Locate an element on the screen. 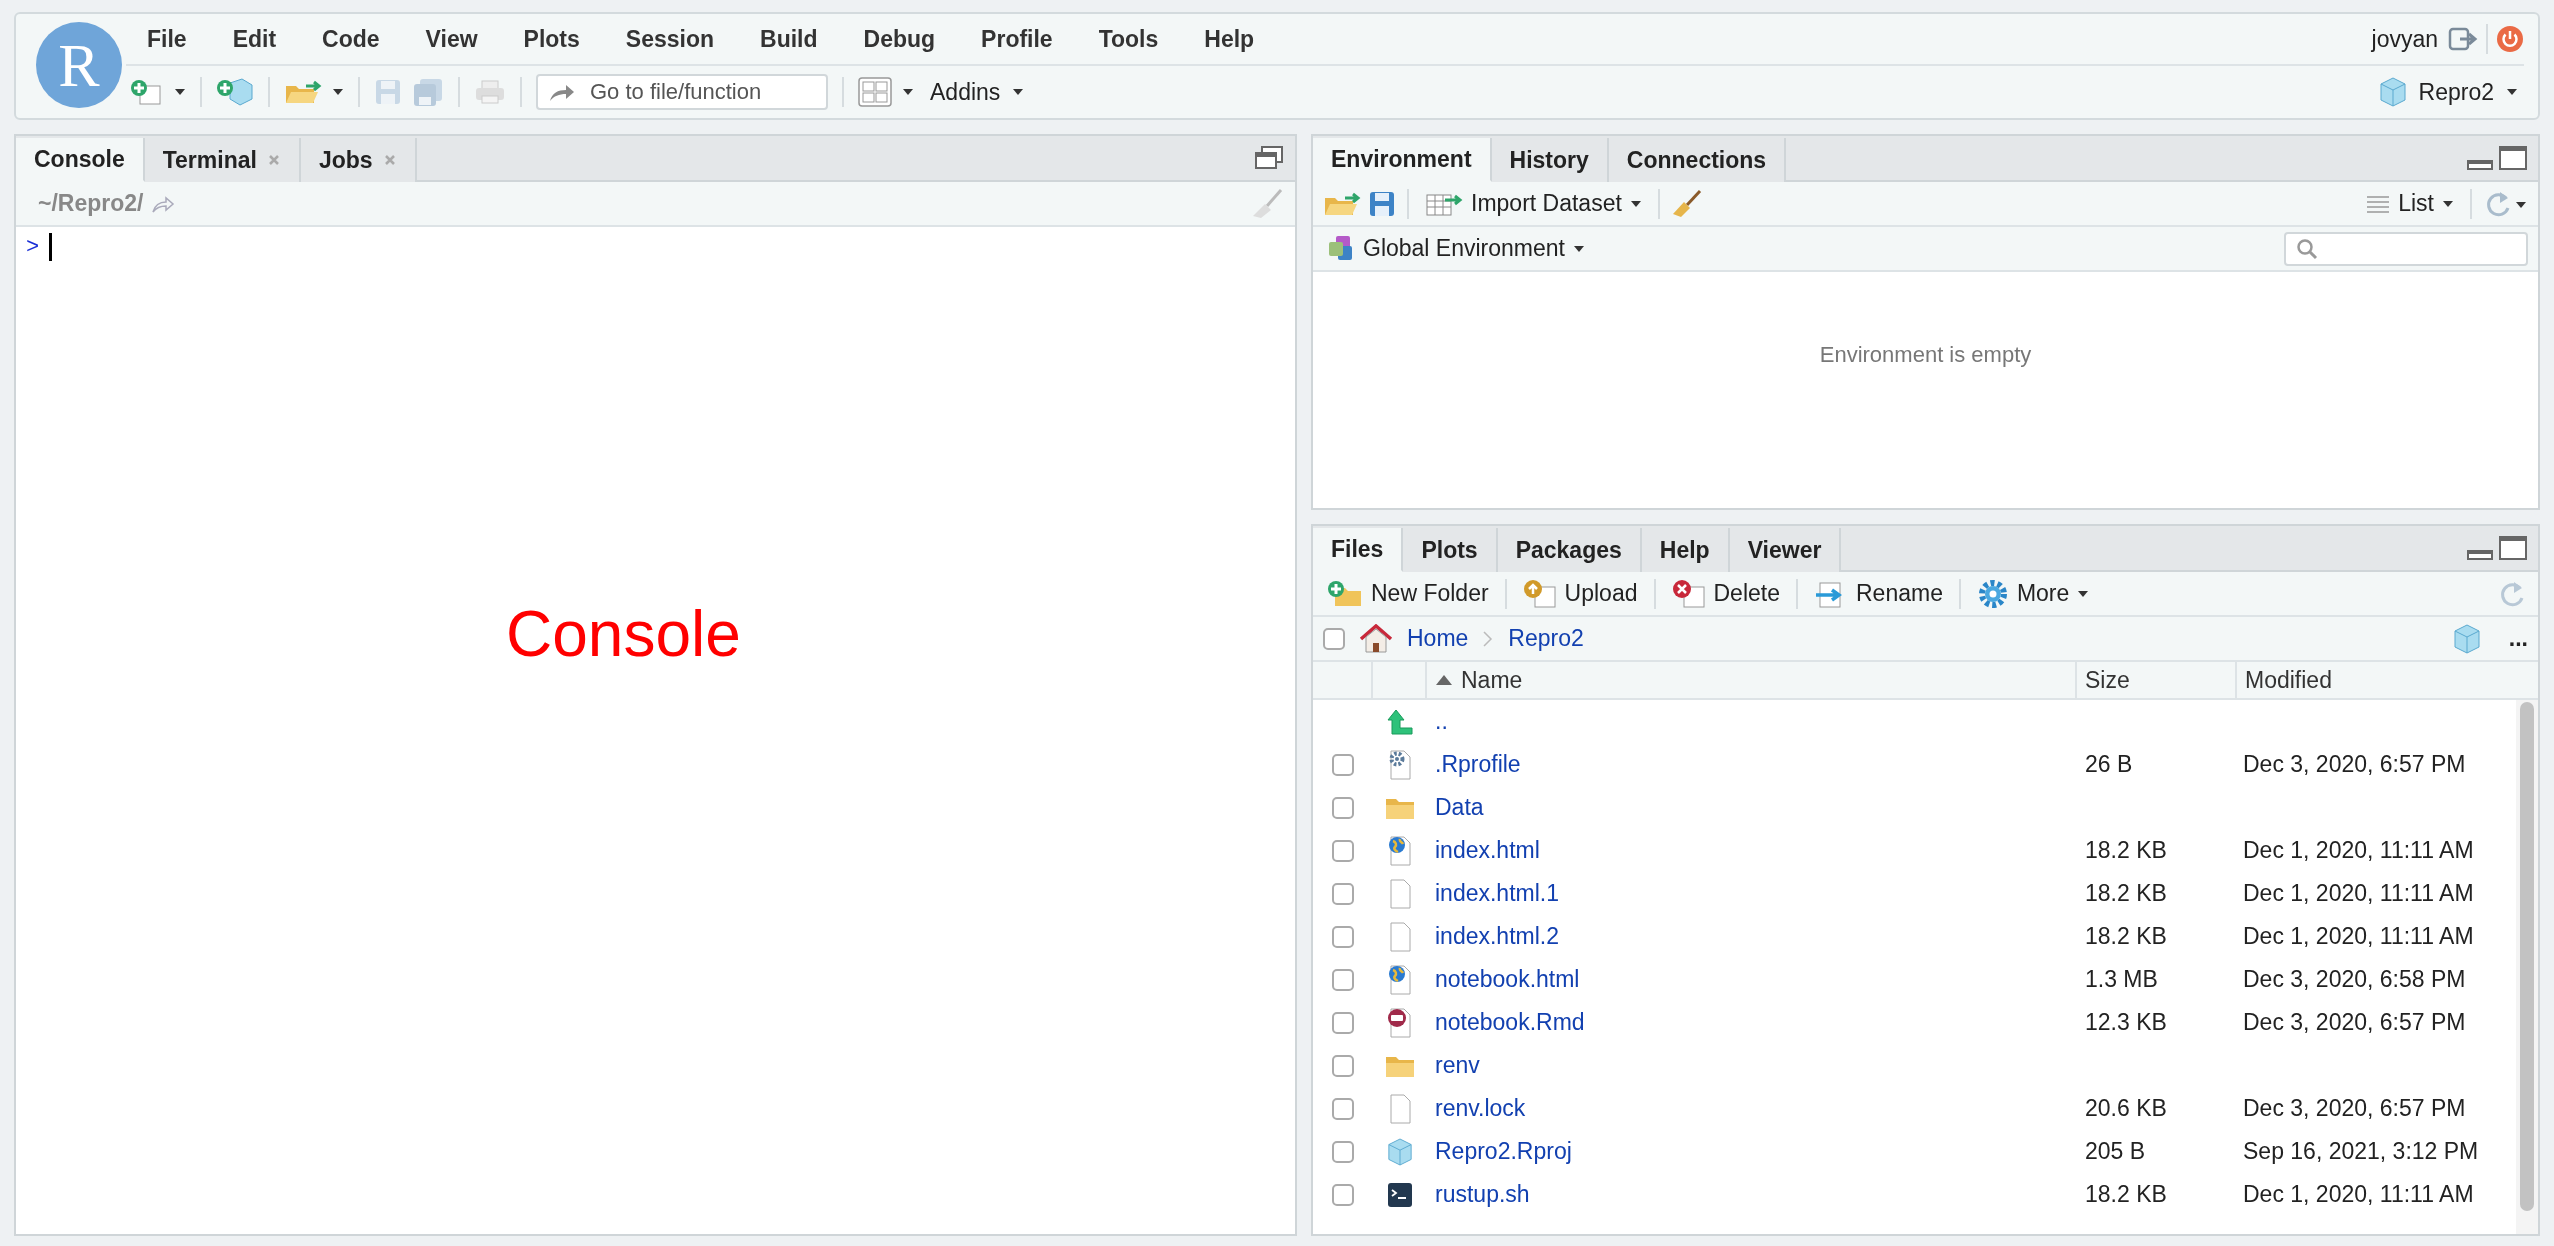 This screenshot has width=2554, height=1246. file-icon is located at coordinates (1400, 1108).